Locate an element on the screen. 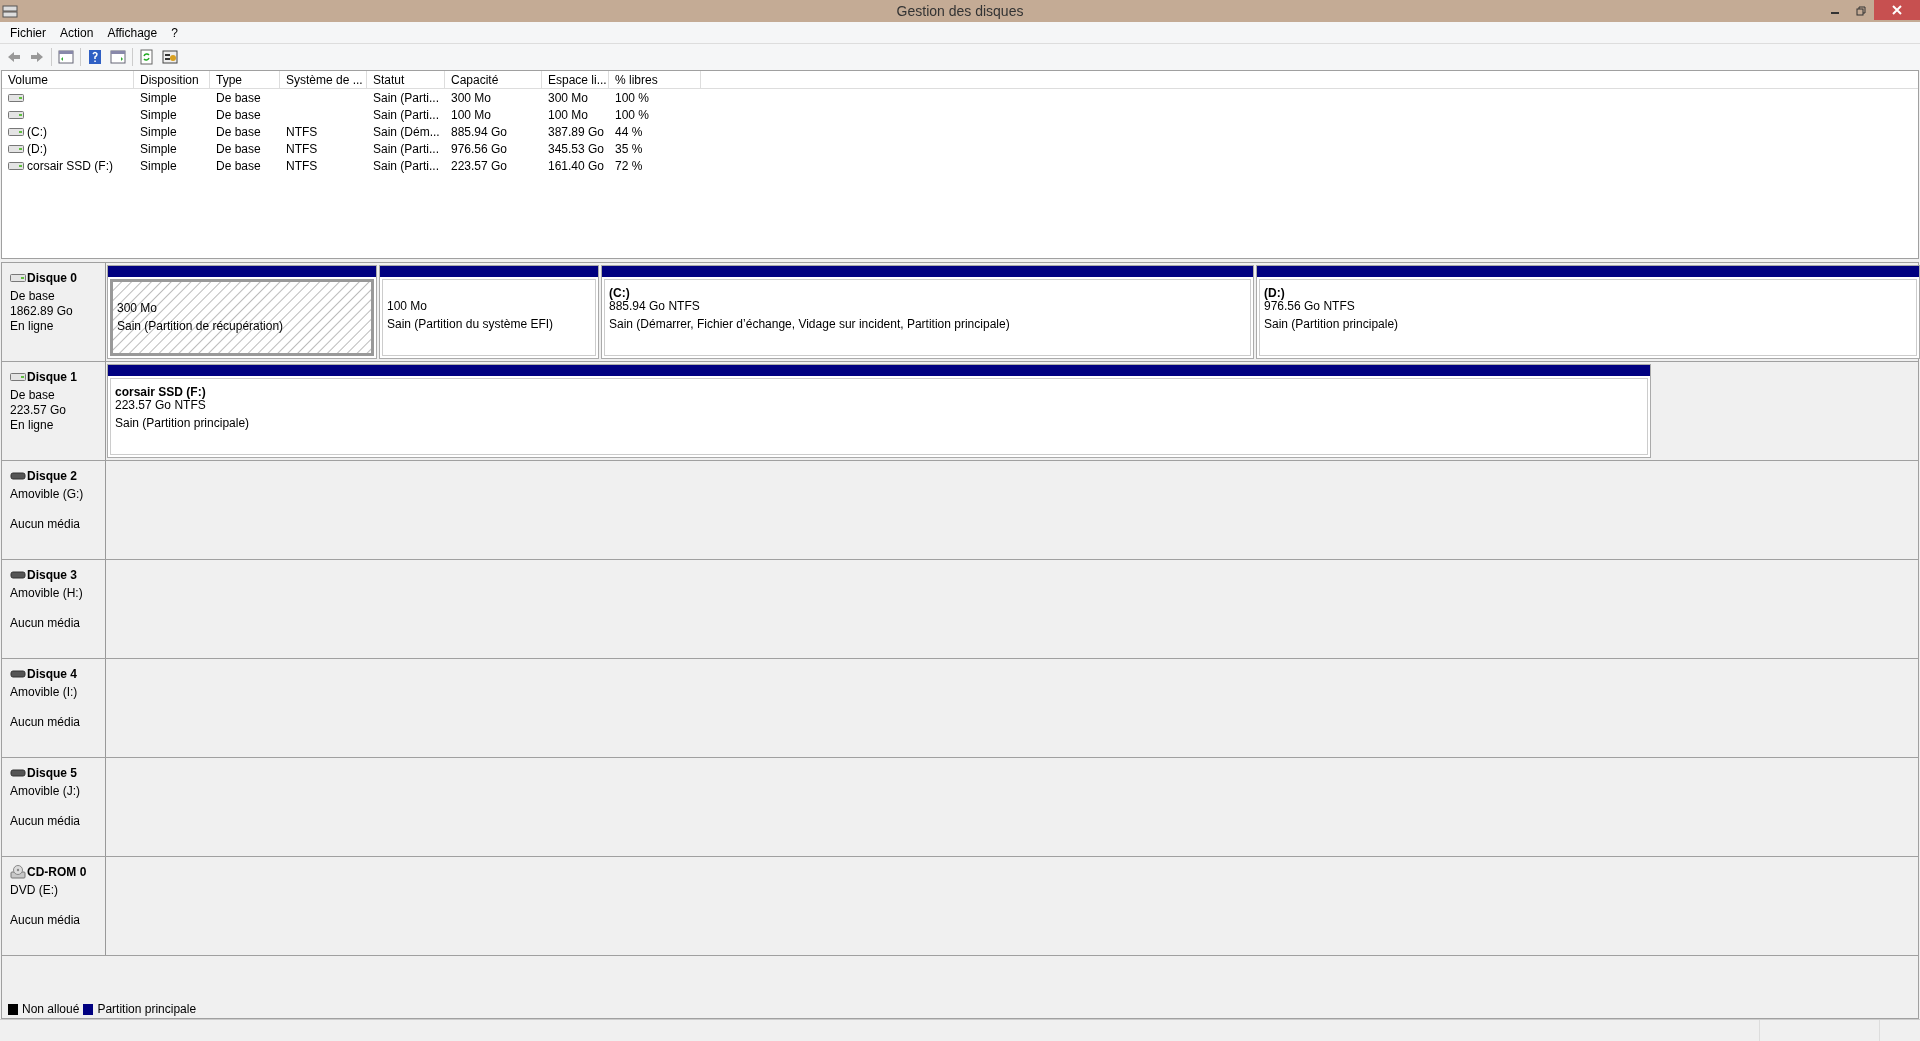 The image size is (1920, 1041). column-header: % libres is located at coordinates (655, 79).